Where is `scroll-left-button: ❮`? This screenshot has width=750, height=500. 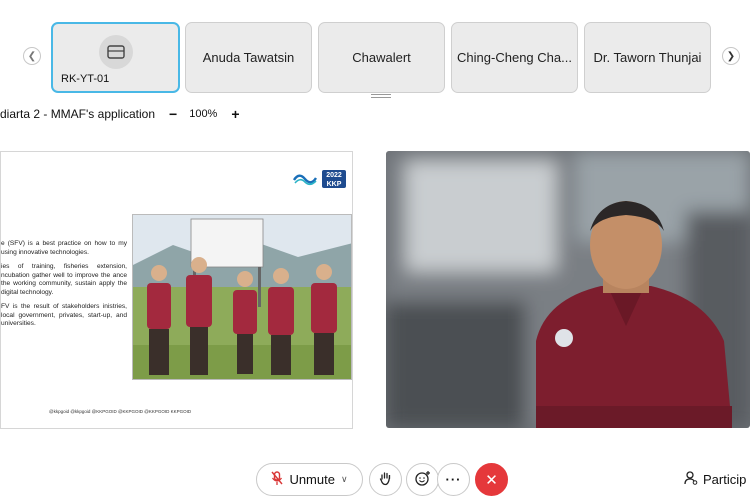 scroll-left-button: ❮ is located at coordinates (32, 56).